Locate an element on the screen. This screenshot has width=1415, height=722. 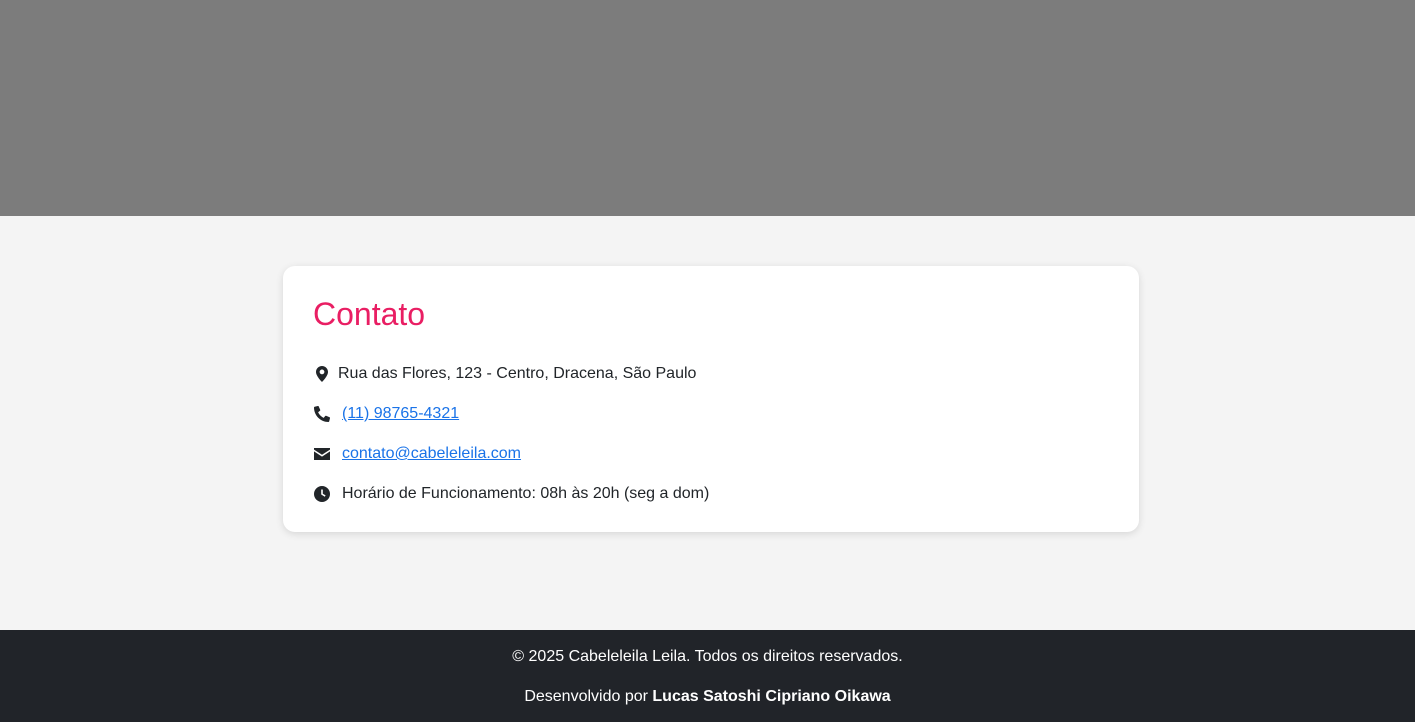
phone-row: (11) 98765-4321 is located at coordinates (711, 414).